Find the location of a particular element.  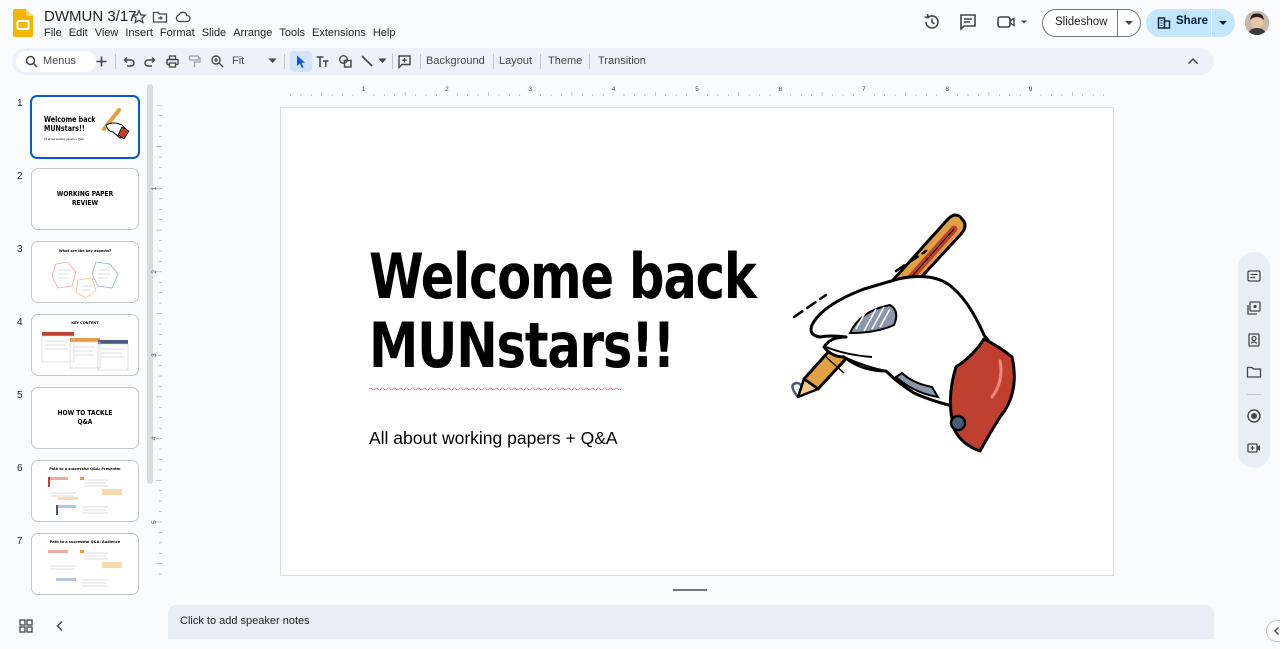

share-button: Share is located at coordinates (1190, 23).